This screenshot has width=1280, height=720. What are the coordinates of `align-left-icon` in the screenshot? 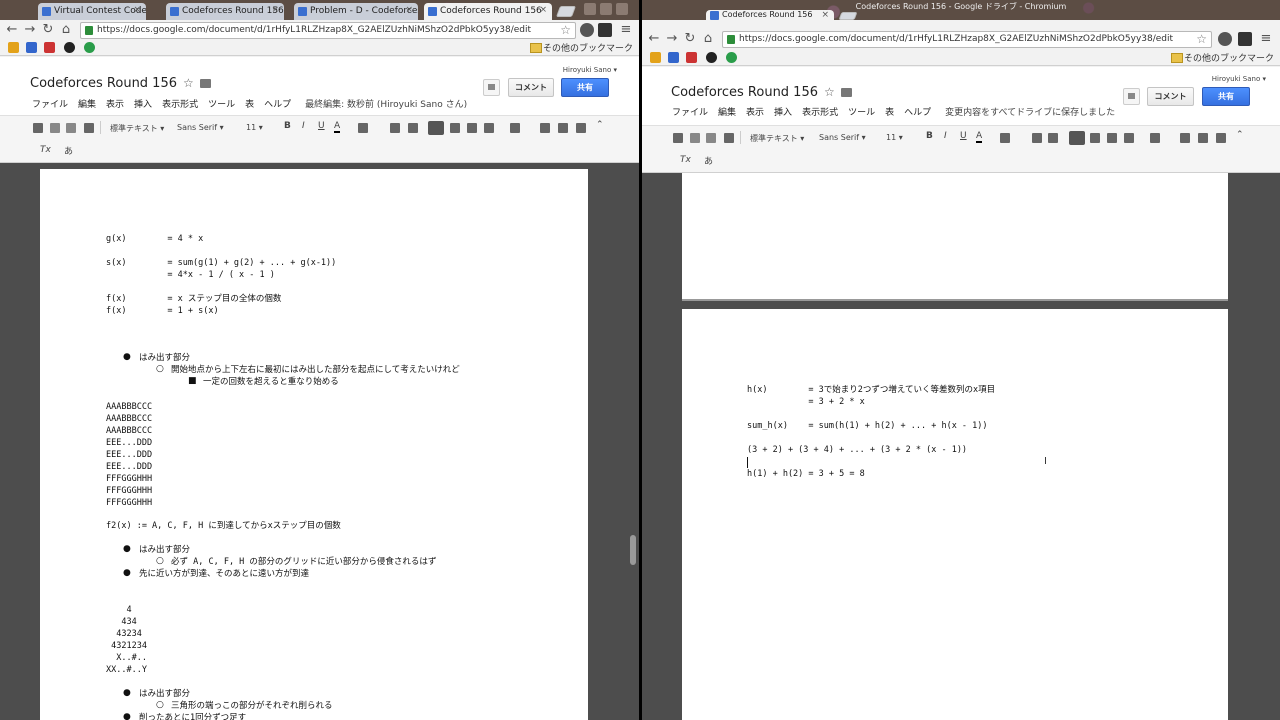 It's located at (436, 128).